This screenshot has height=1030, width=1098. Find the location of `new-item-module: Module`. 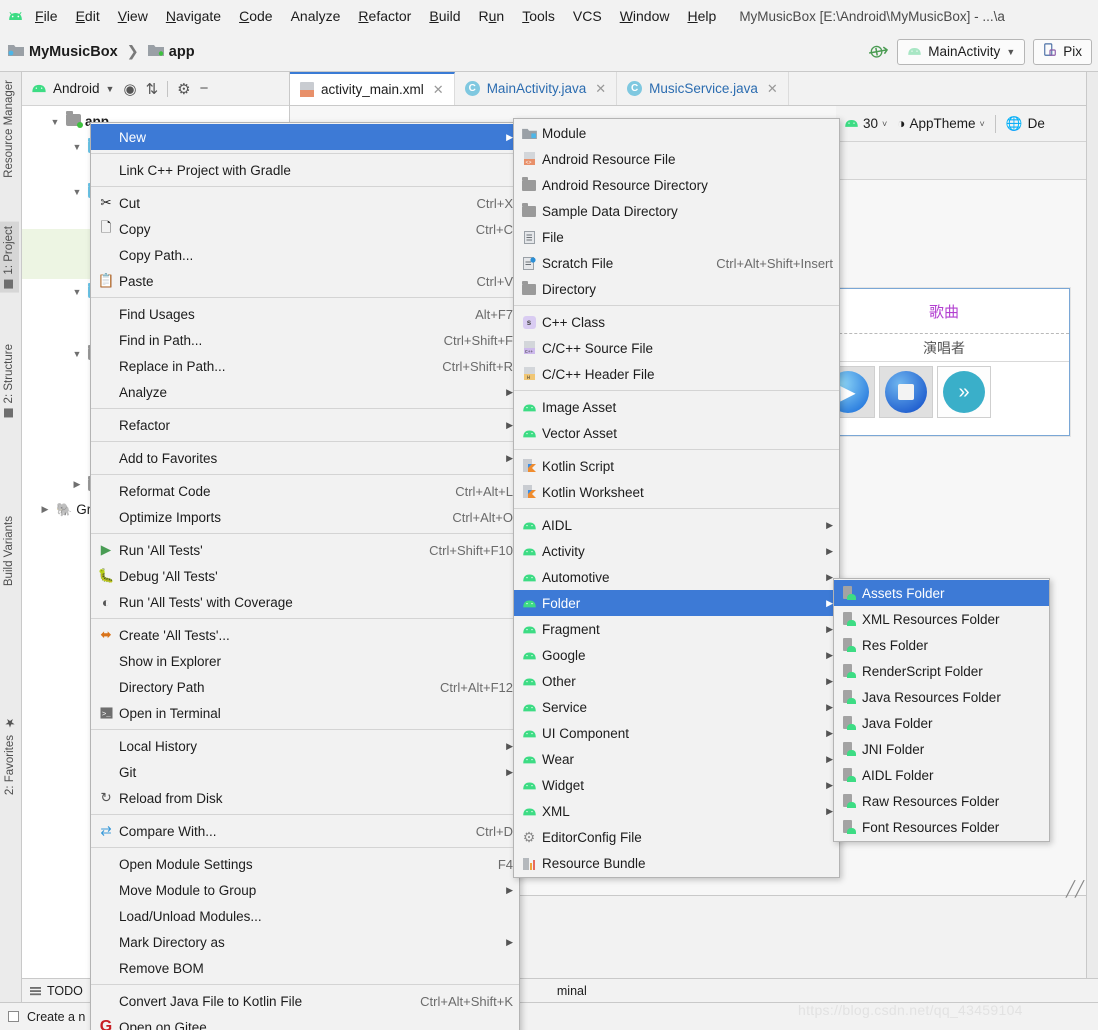

new-item-module: Module is located at coordinates (676, 133).